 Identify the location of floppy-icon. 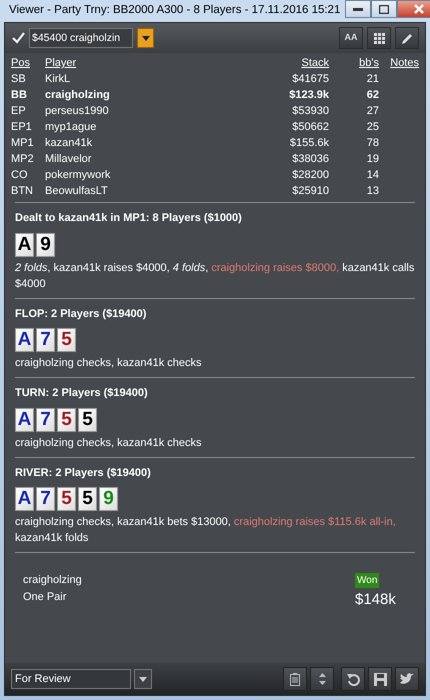
(380, 679).